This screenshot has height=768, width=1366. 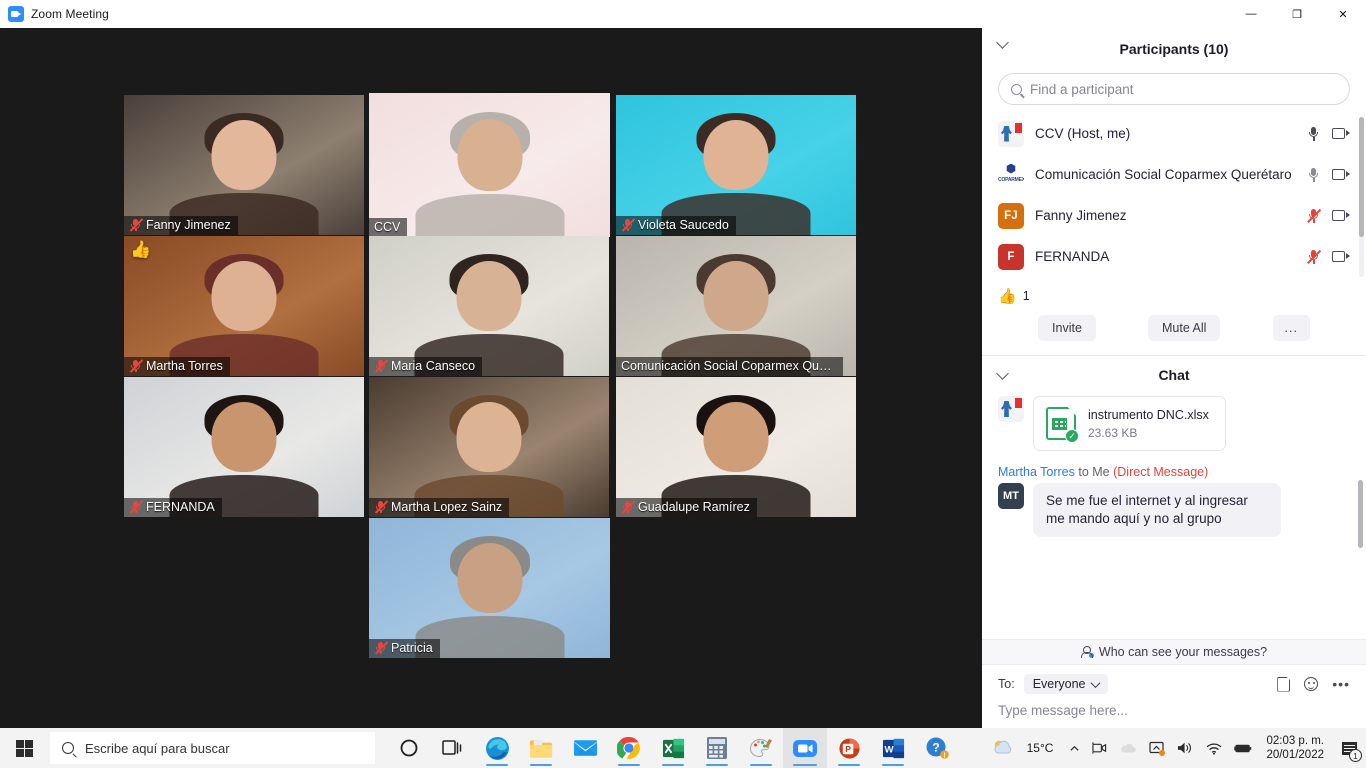 I want to click on dm-sender: Martha Torres, so click(x=1036, y=472).